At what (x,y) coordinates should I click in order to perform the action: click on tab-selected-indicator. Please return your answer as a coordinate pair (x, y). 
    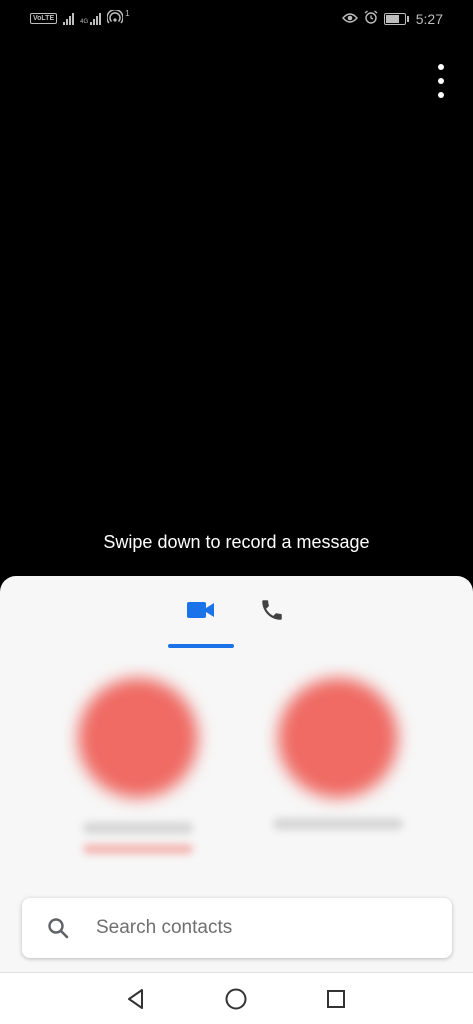
    Looking at the image, I should click on (201, 646).